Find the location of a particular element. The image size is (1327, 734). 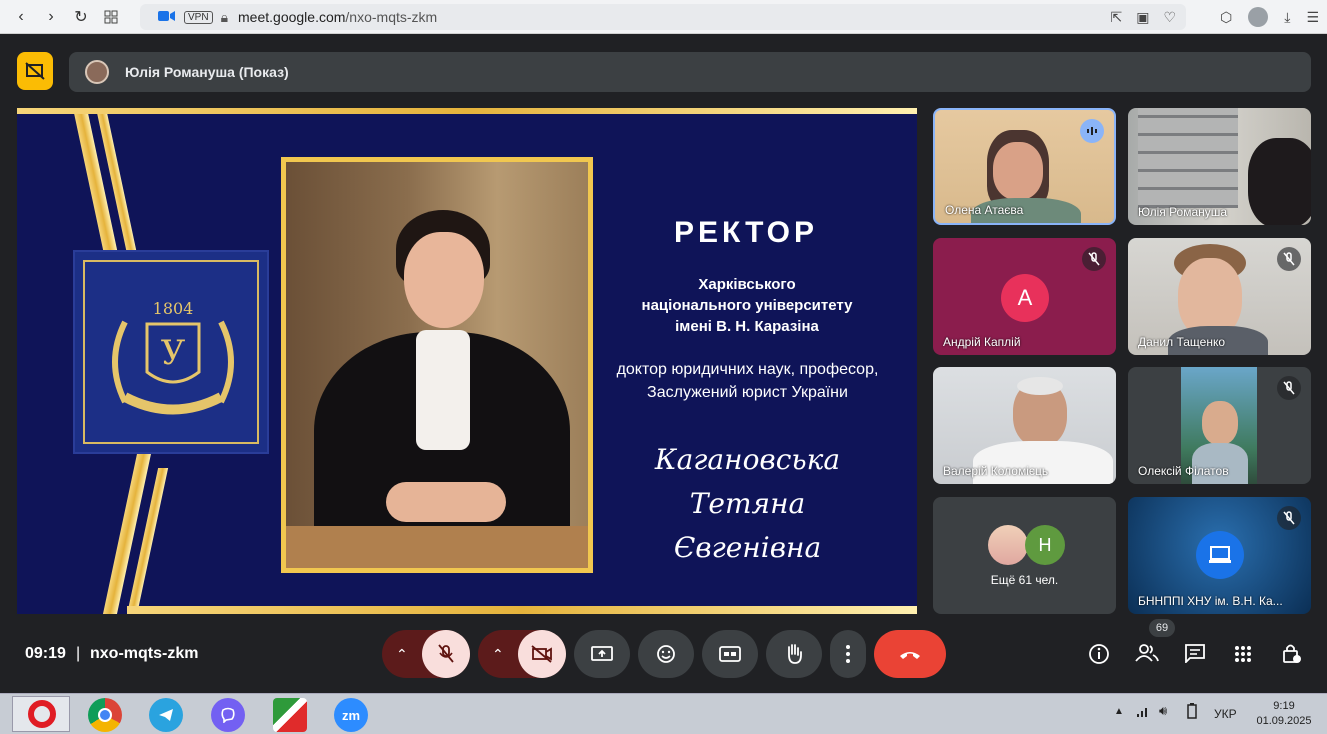

participant-name: Валерій Коломієць is located at coordinates (996, 471).